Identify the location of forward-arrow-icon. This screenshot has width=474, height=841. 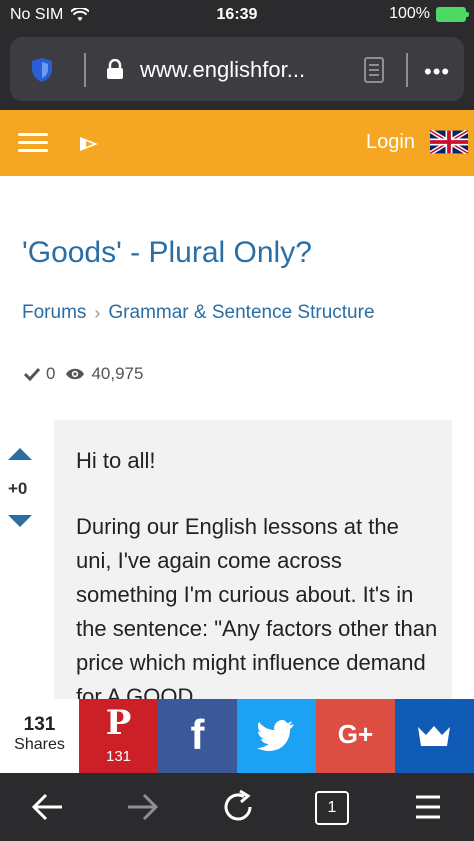
(142, 807).